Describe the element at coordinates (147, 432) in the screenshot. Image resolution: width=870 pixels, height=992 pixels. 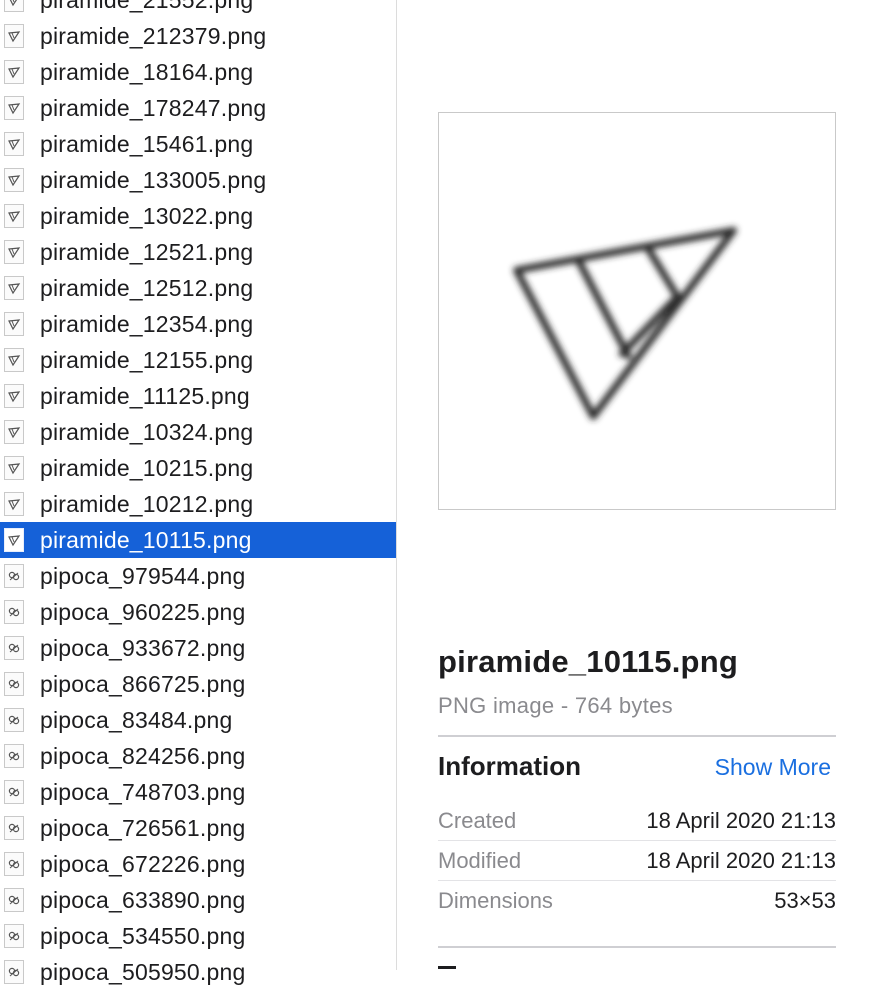
I see `file-name: piramide_10324.png` at that location.